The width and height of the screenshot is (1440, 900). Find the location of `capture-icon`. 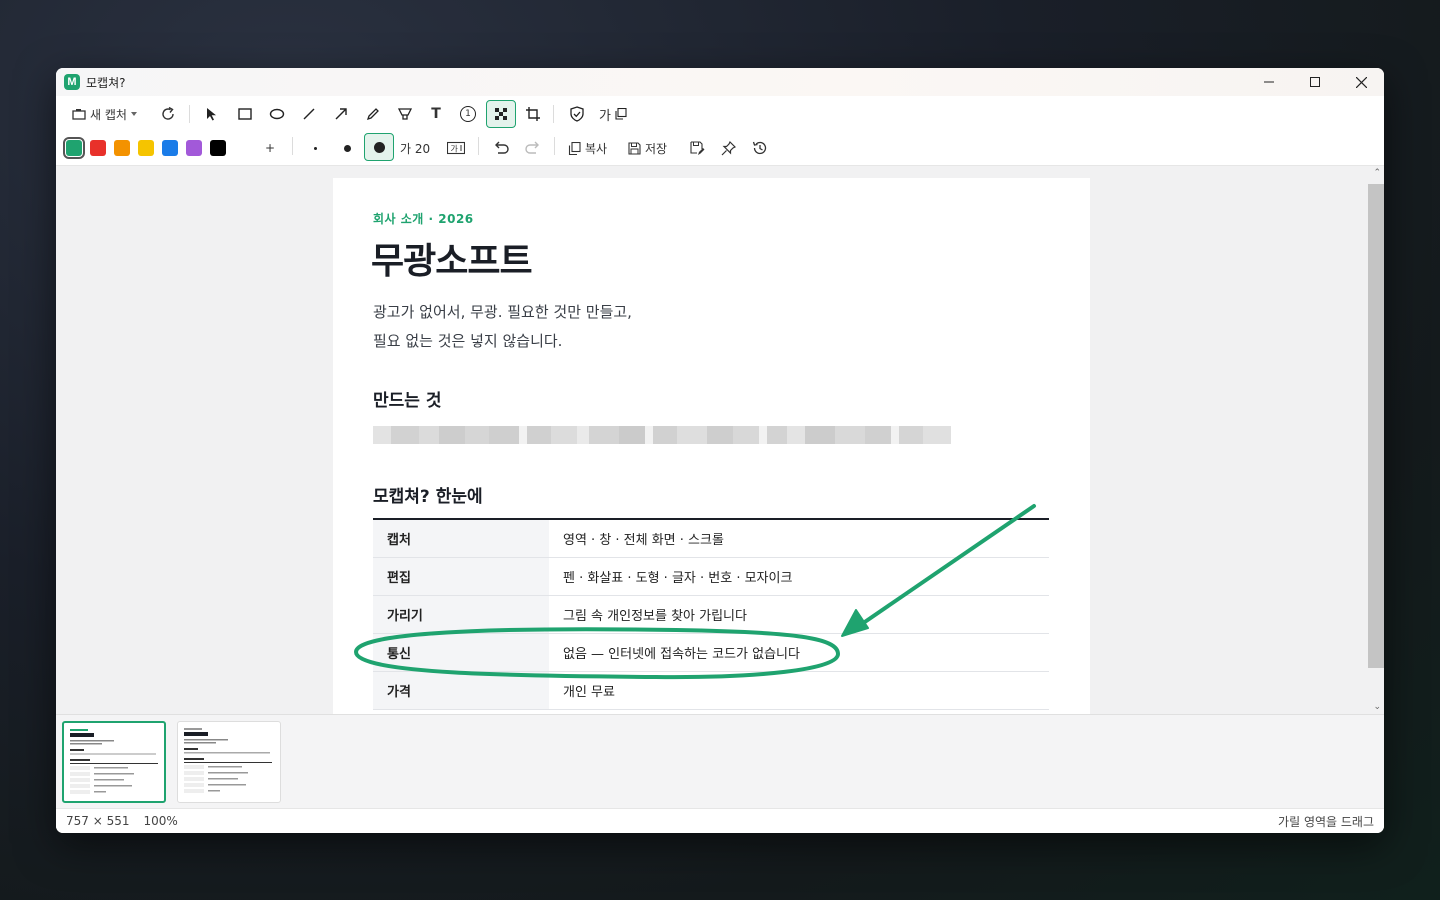

capture-icon is located at coordinates (79, 114).